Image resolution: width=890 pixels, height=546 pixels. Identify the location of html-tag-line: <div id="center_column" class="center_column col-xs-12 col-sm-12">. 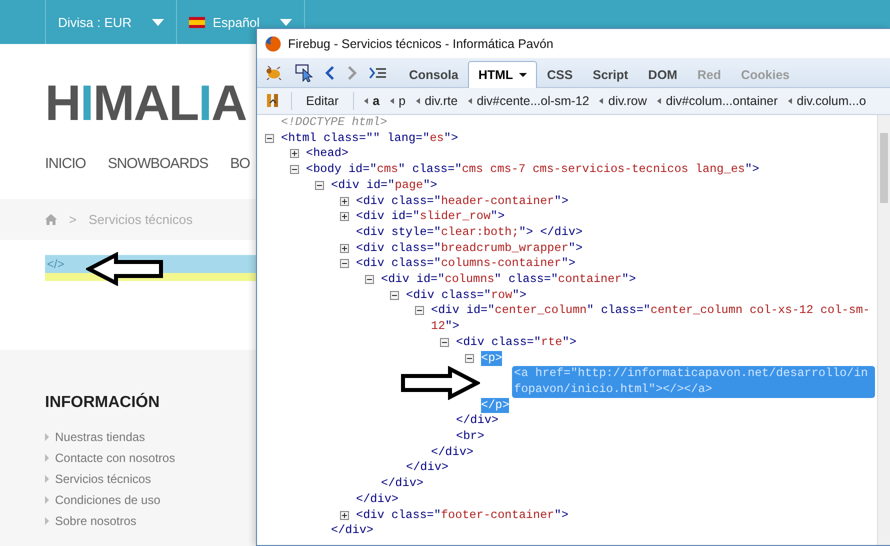
(651, 319).